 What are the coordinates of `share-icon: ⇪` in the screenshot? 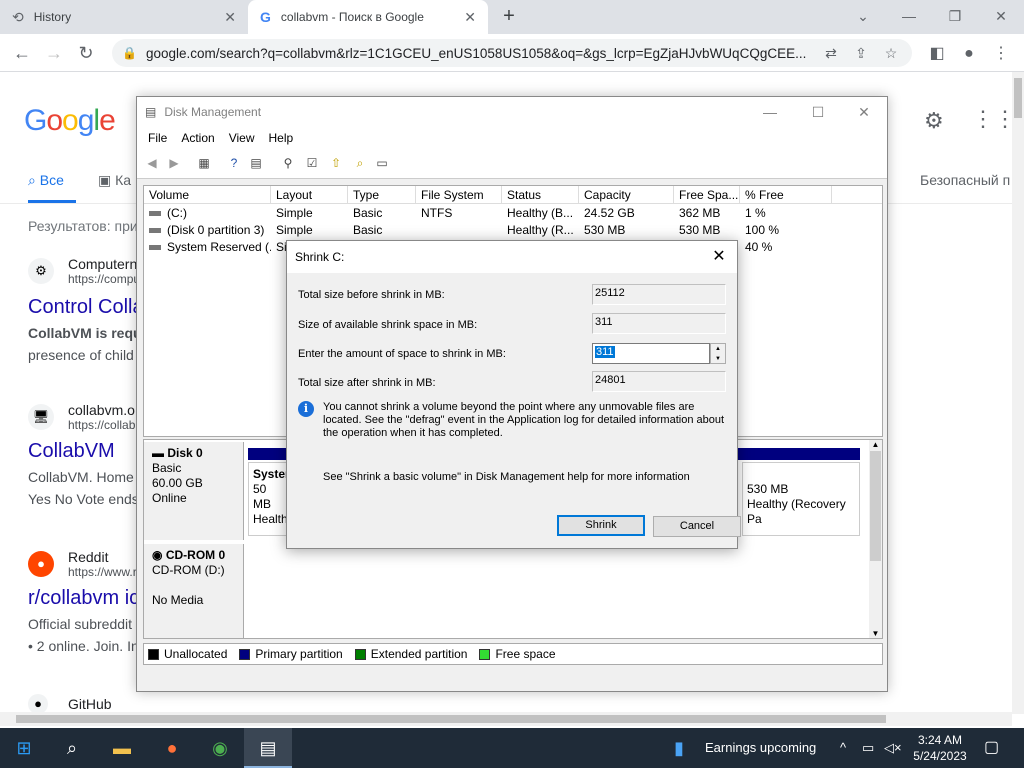 It's located at (861, 53).